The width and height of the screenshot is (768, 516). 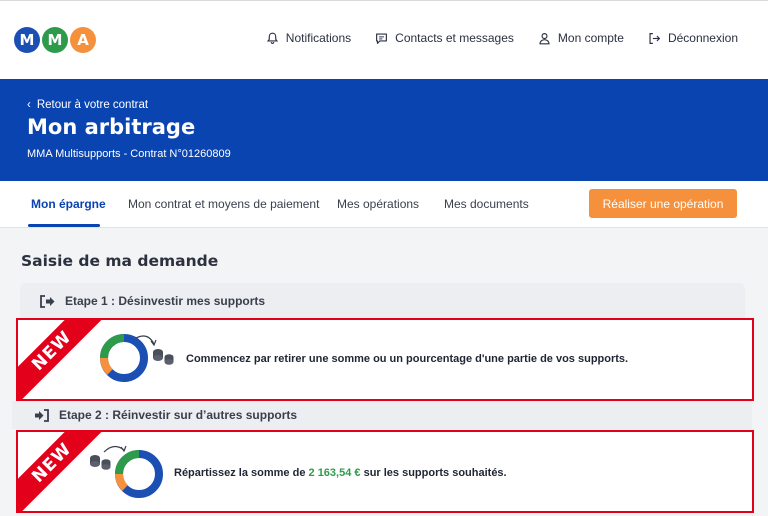 I want to click on account-link: Mon compte, so click(x=581, y=38).